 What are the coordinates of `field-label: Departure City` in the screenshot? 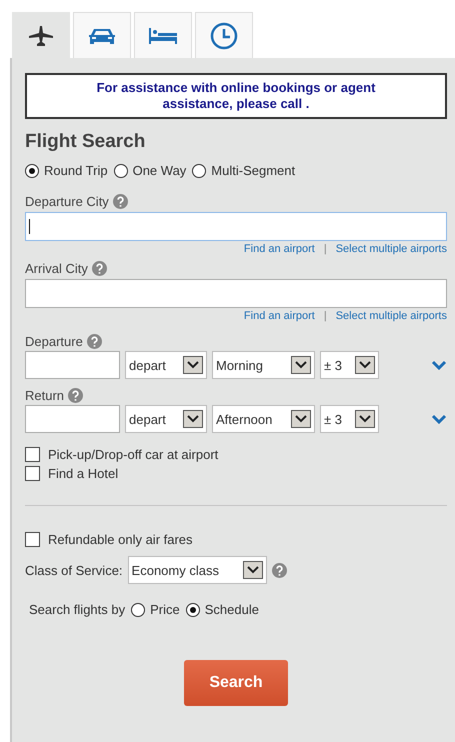 It's located at (67, 201).